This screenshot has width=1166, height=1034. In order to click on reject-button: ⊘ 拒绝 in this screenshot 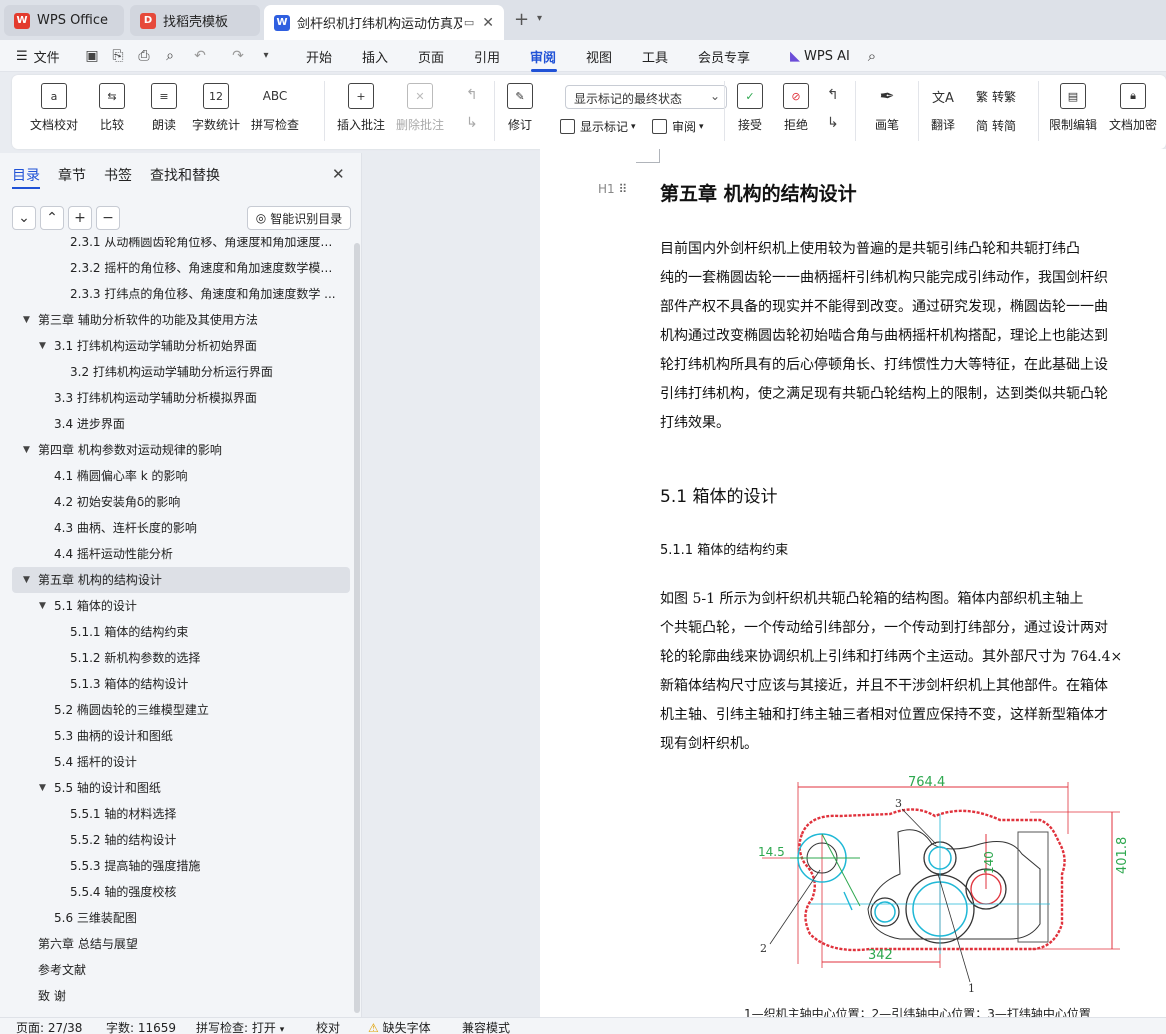, I will do `click(796, 108)`.